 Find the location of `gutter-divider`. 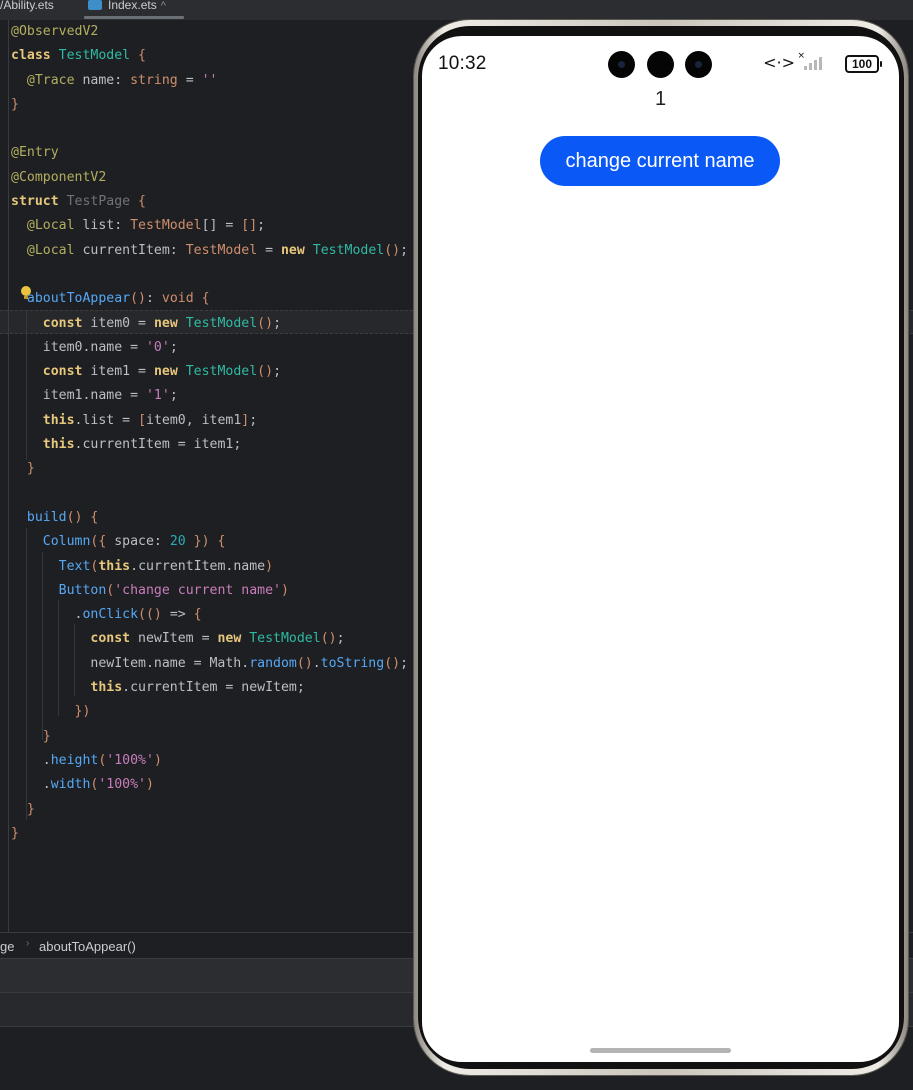

gutter-divider is located at coordinates (8, 476).